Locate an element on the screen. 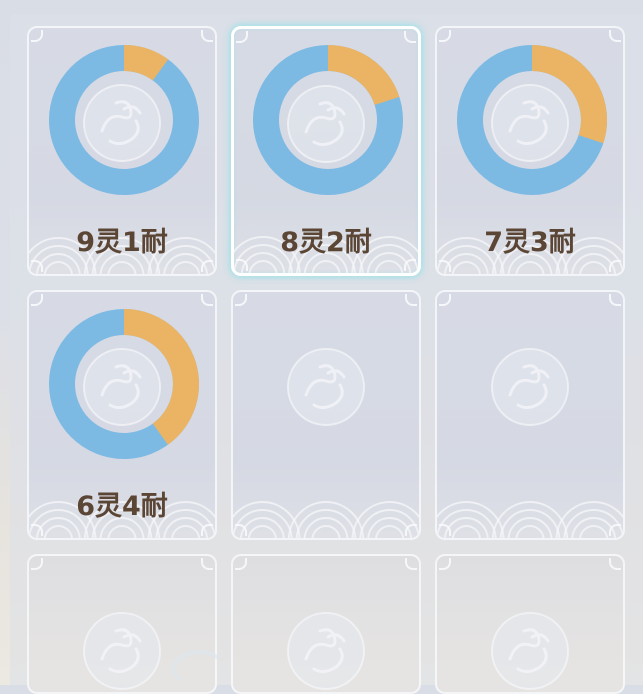 This screenshot has width=643, height=694. nai-segment is located at coordinates (124, 120).